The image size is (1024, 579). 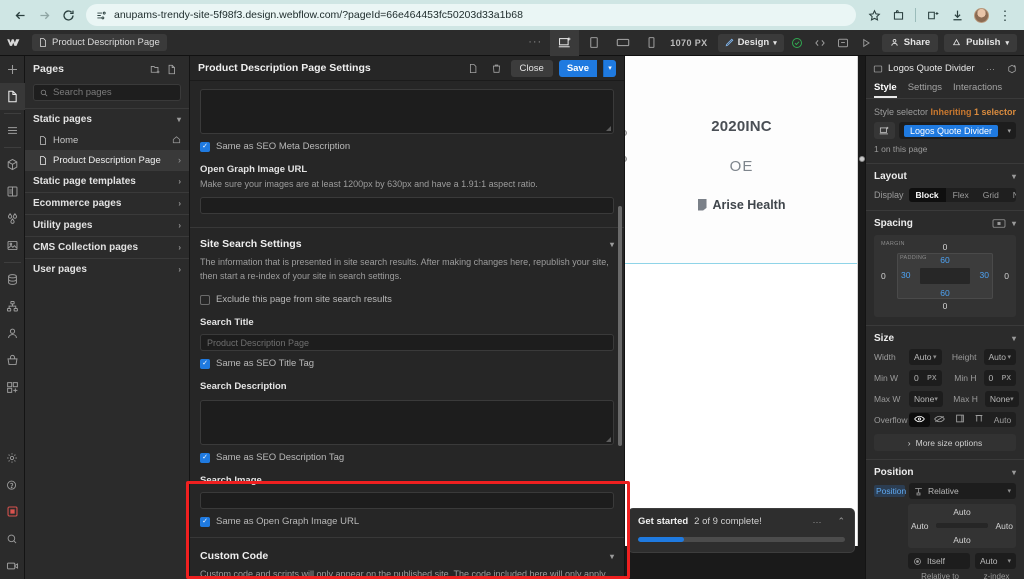 I want to click on tab-search-icon, so click(x=933, y=15).